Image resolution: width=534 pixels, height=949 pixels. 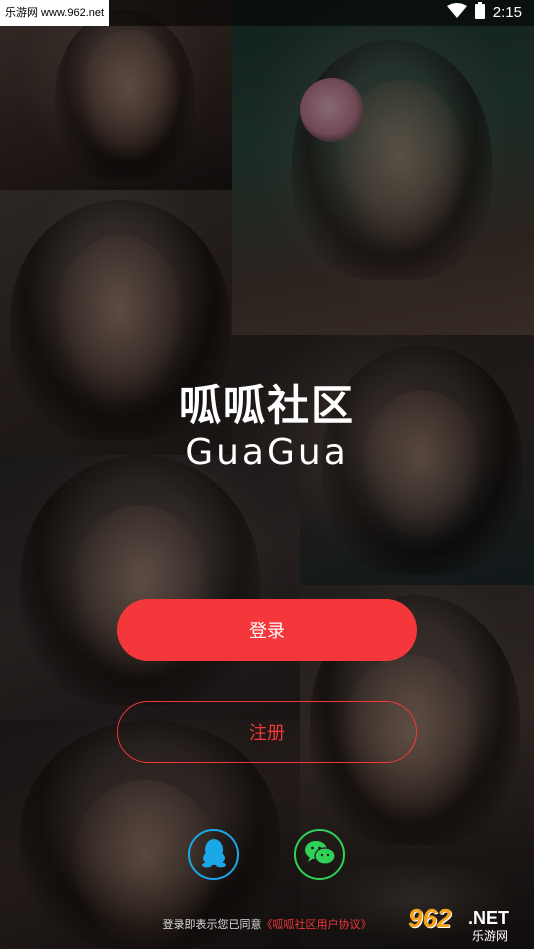 I want to click on watermark-number: 962, so click(x=430, y=918).